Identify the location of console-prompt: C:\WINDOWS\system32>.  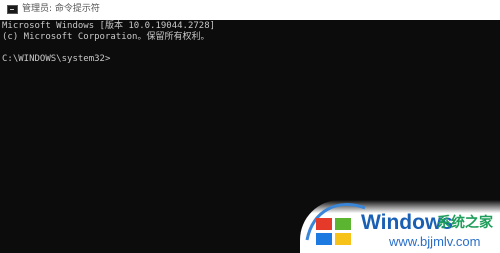
(56, 59).